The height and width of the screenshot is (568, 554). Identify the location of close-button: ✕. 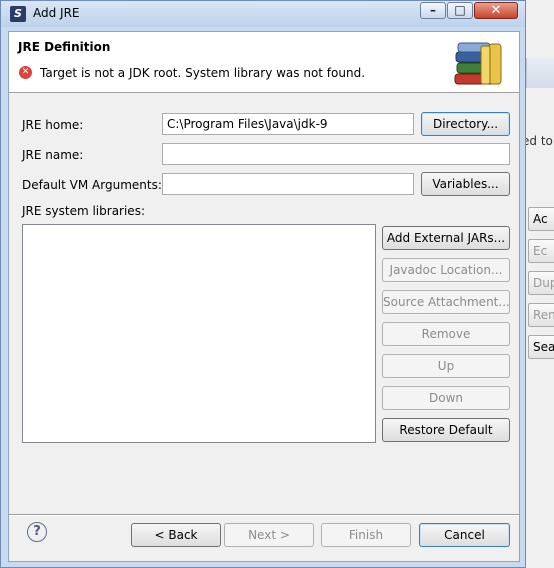
(496, 10).